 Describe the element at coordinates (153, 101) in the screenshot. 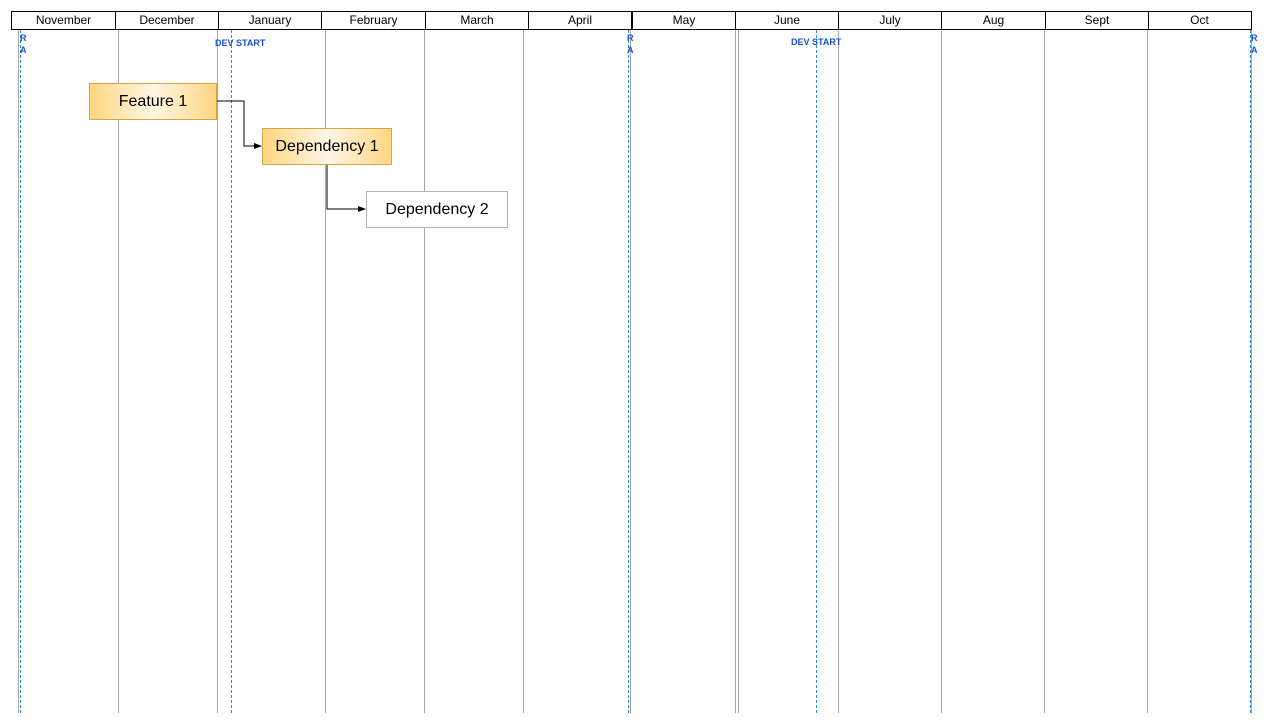

I see `task-feature-1: Feature 1` at that location.